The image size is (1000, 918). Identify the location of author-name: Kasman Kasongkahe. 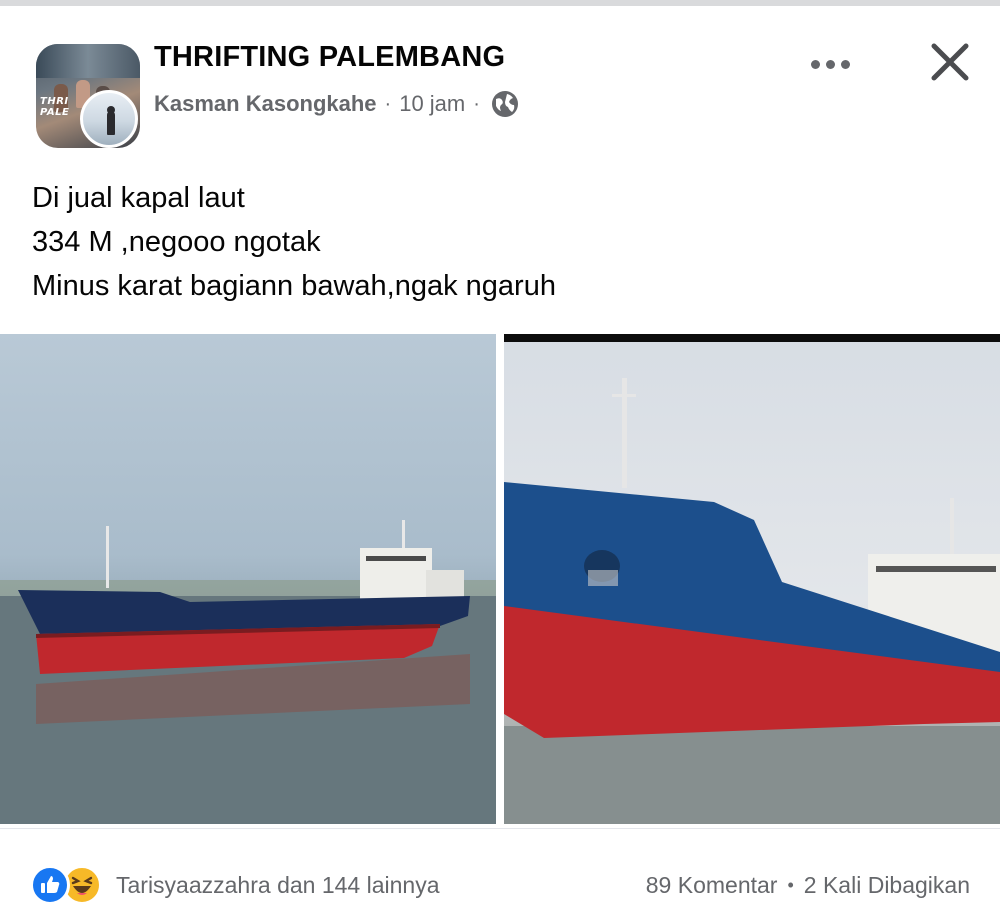
(265, 104).